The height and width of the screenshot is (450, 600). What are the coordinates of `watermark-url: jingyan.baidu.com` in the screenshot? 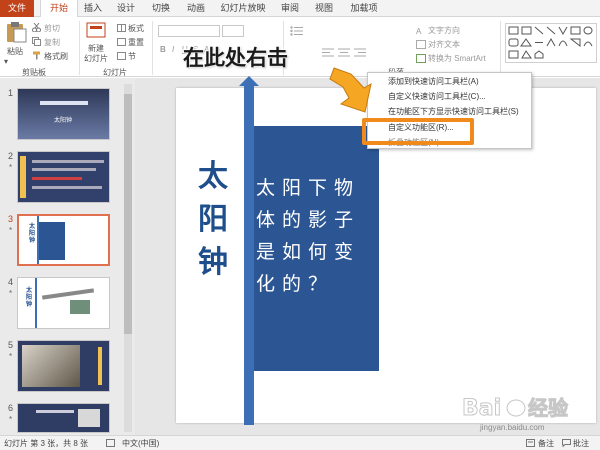 It's located at (512, 427).